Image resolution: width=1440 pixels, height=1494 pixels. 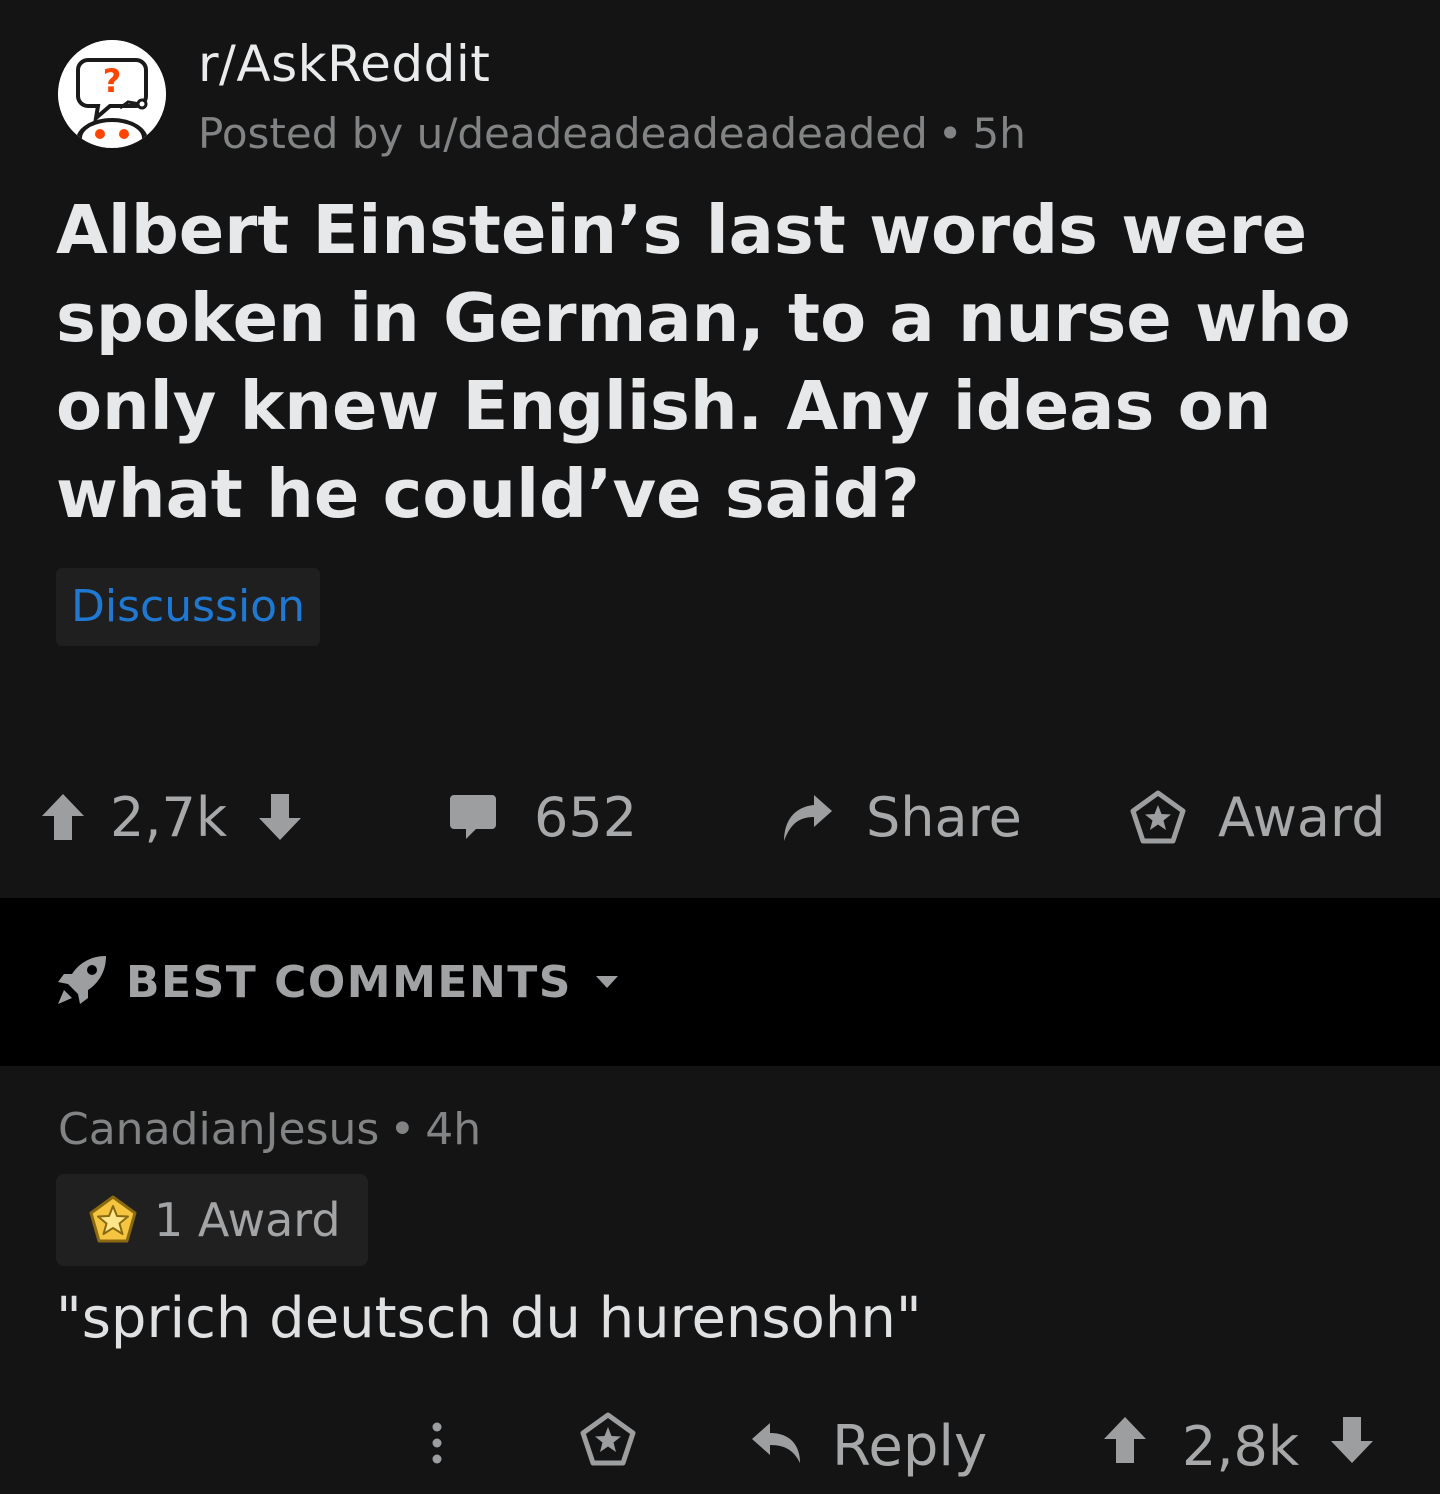 I want to click on comment-action-bar: Reply 2,8k, so click(x=720, y=1446).